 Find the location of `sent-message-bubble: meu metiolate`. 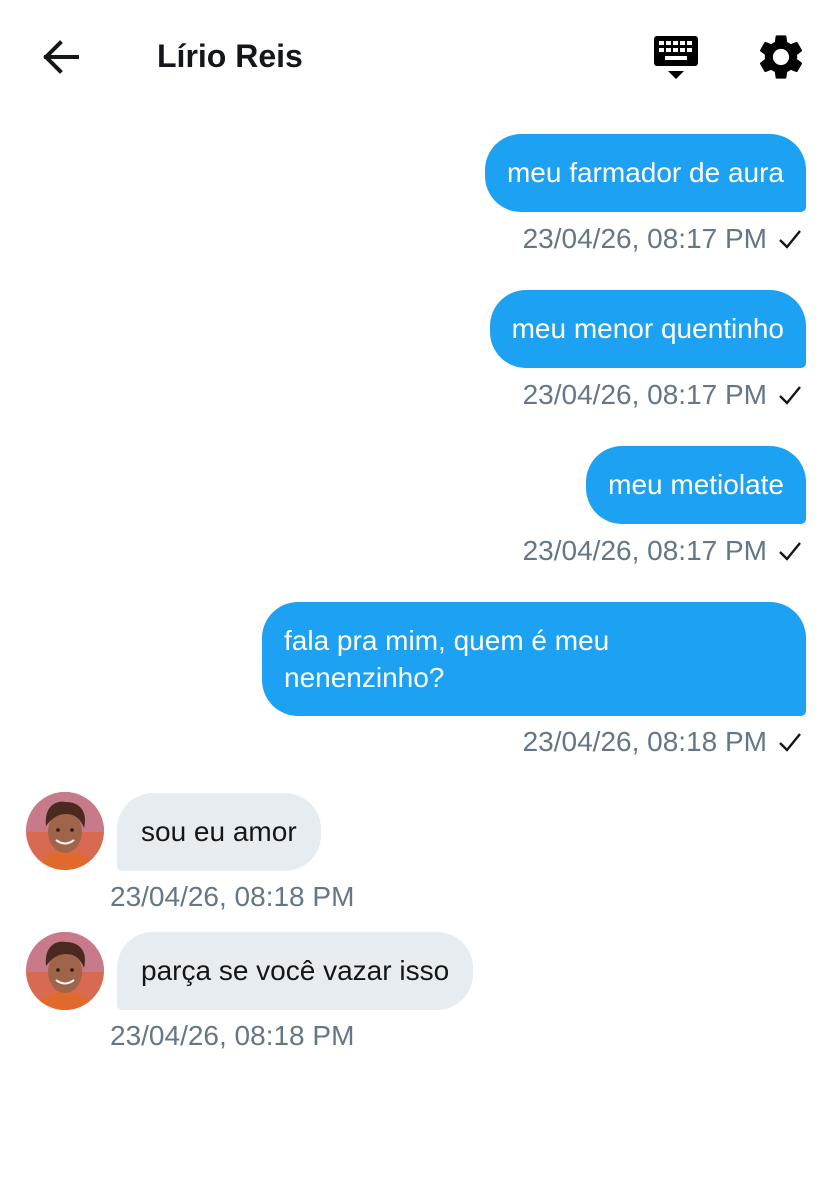

sent-message-bubble: meu metiolate is located at coordinates (696, 485).